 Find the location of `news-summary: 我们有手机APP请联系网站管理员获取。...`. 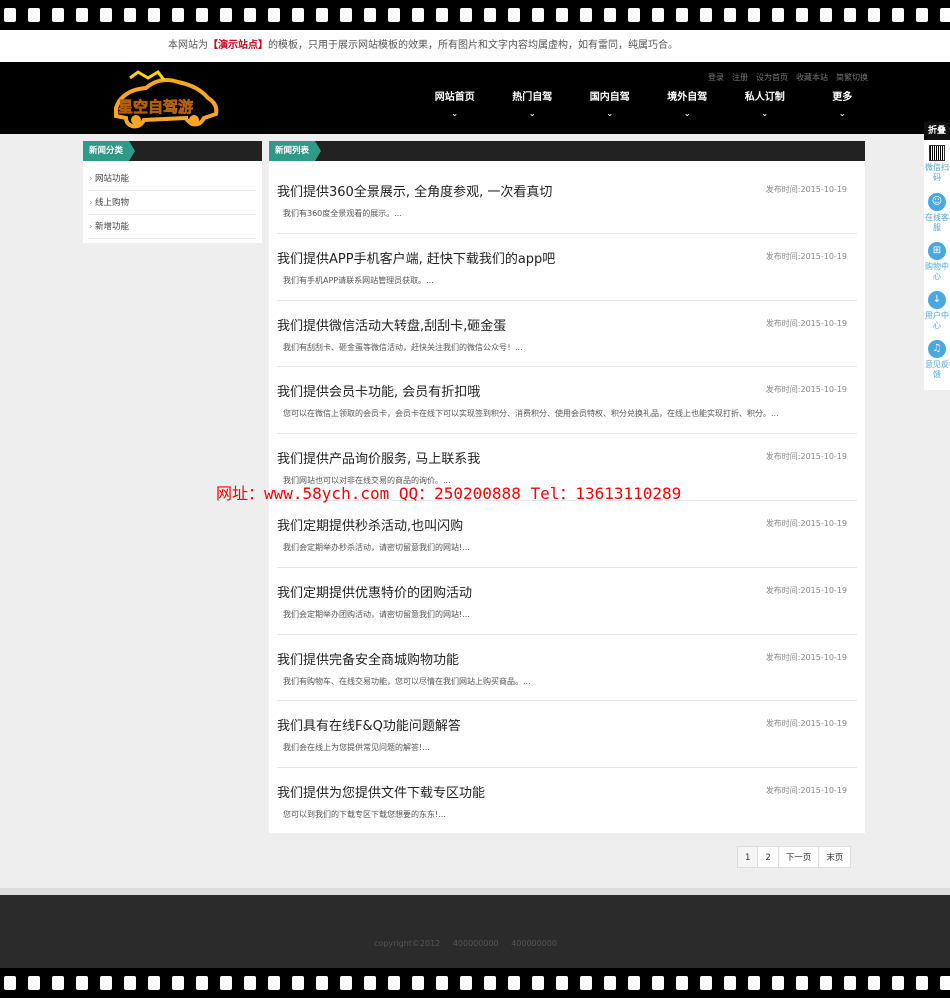

news-summary: 我们有手机APP请联系网站管理员获取。... is located at coordinates (358, 280).